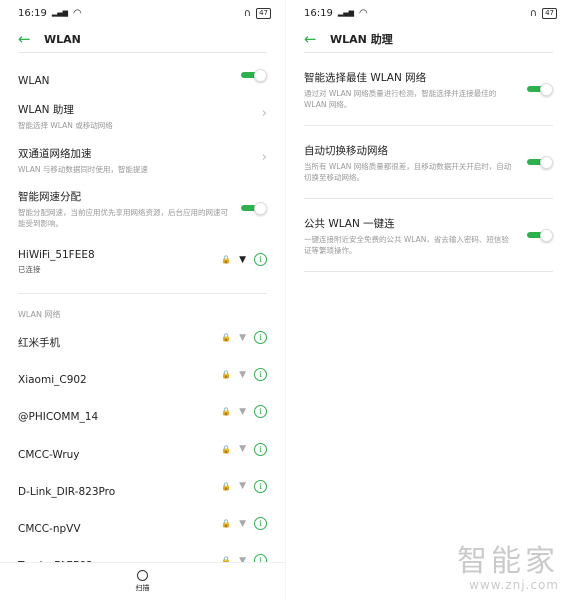  Describe the element at coordinates (142, 116) in the screenshot. I see `wlan-assistant-row: WLAN 助理 智能选择 WLAN 或移动网络 ›` at that location.